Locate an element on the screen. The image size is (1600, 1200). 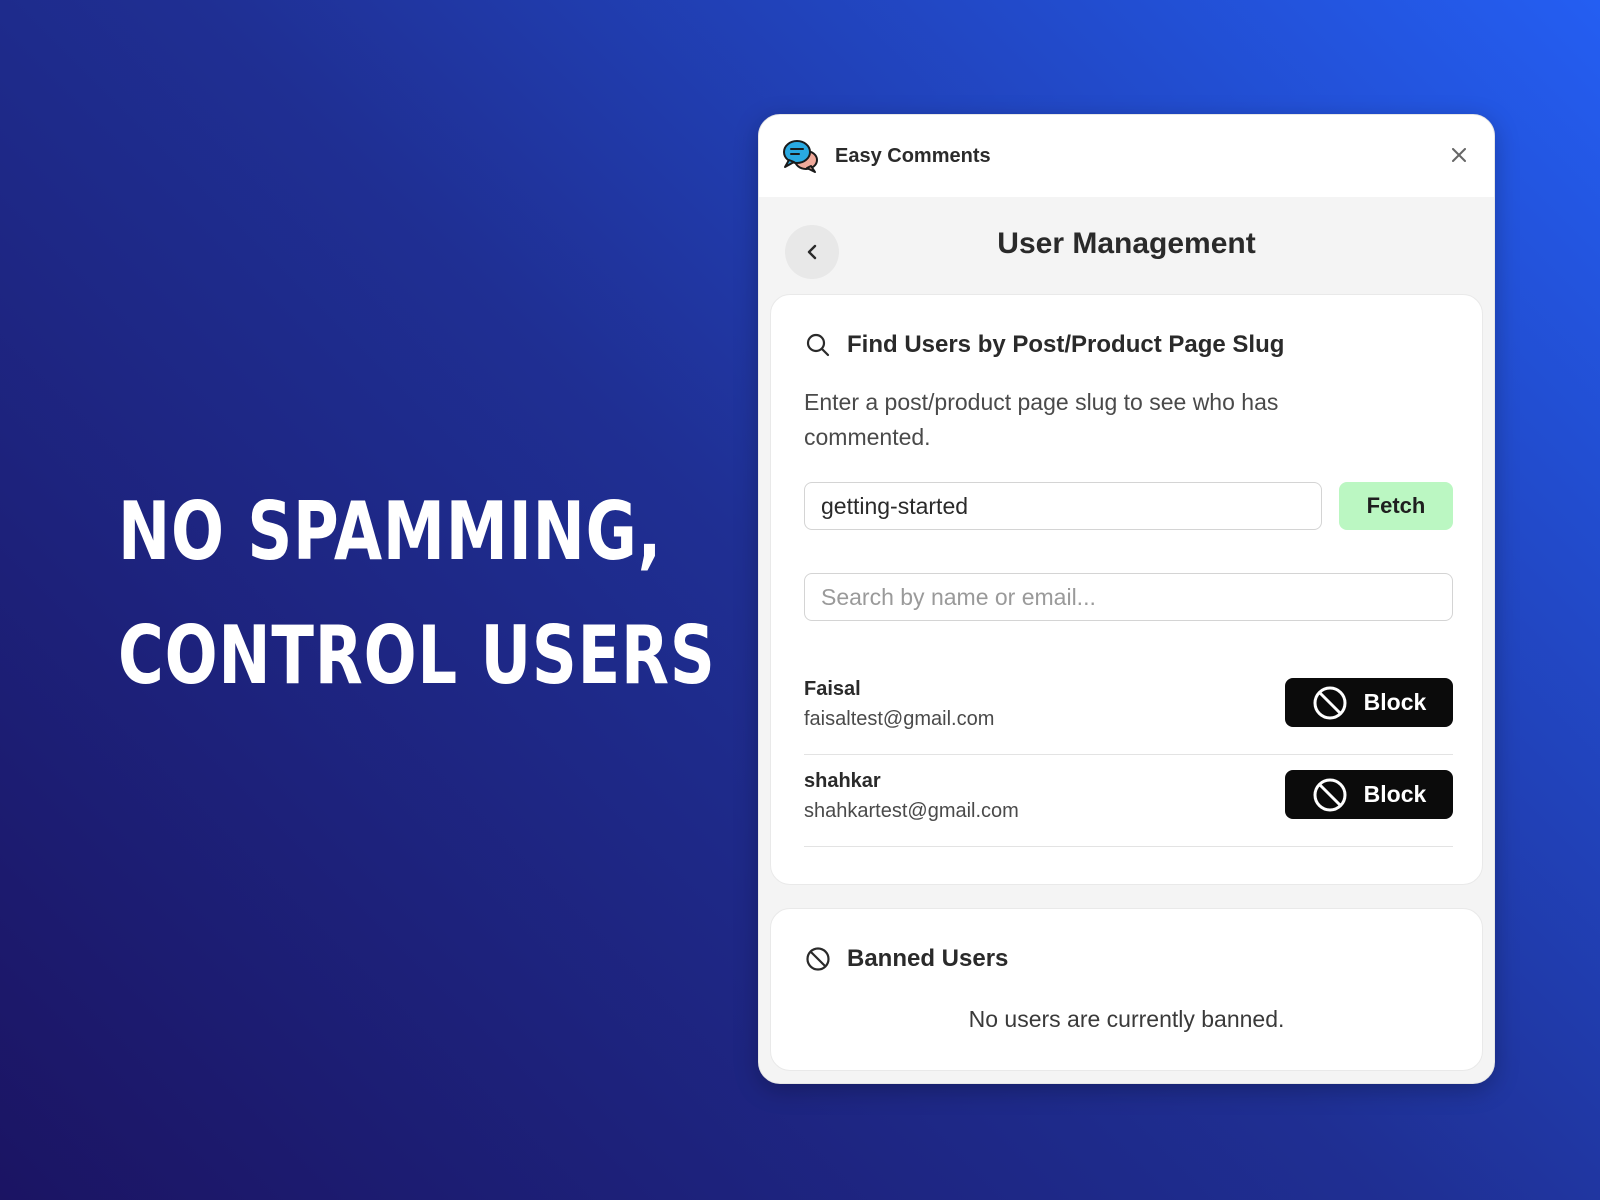
search-icon is located at coordinates (818, 345).